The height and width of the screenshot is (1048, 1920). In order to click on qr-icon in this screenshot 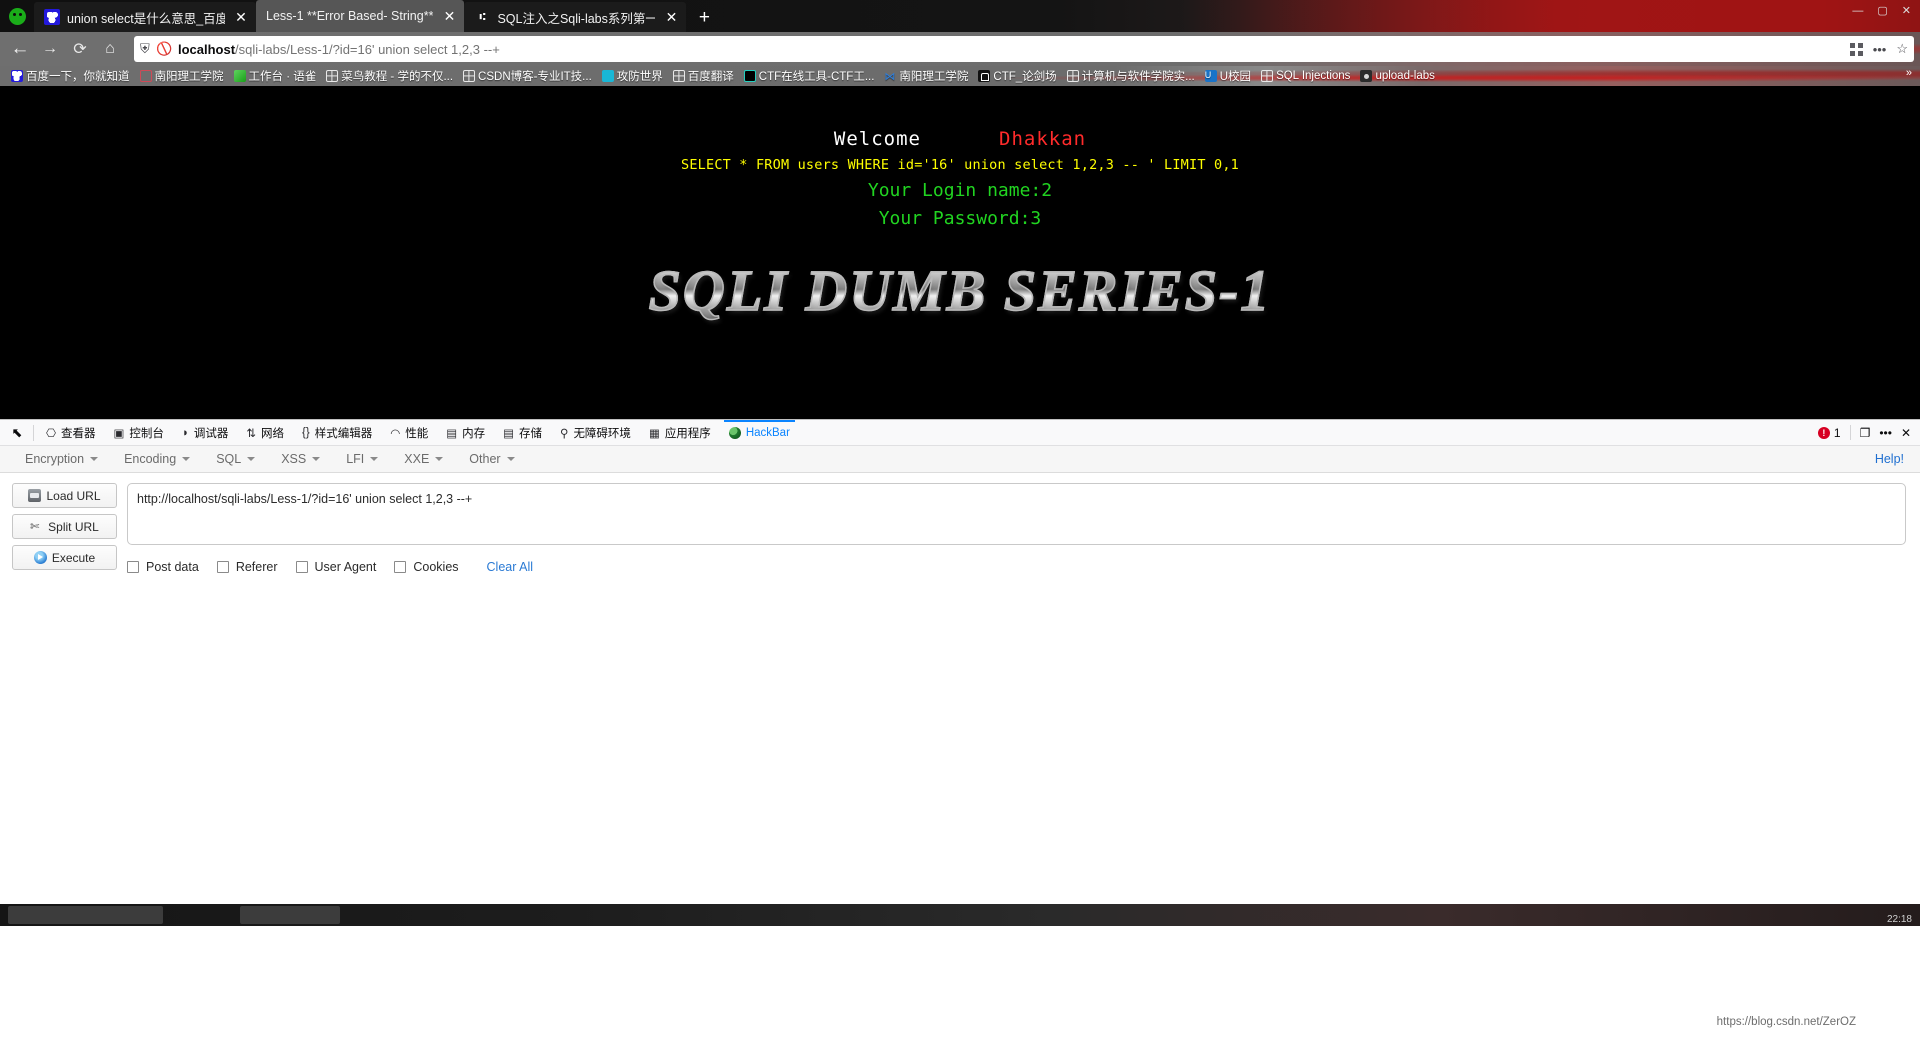, I will do `click(1856, 49)`.